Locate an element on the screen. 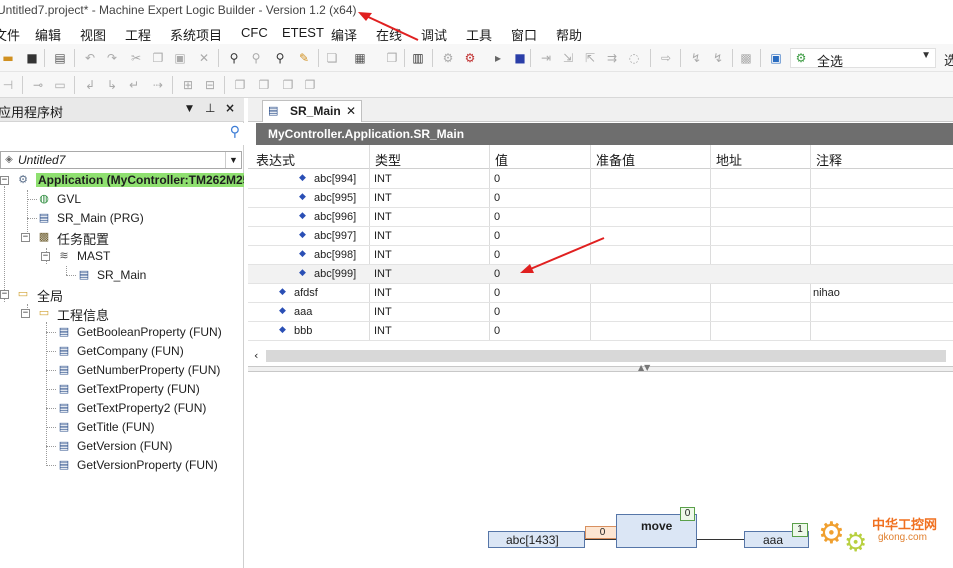 The image size is (953, 568). watermark-name: 中华工控网 is located at coordinates (905, 524).